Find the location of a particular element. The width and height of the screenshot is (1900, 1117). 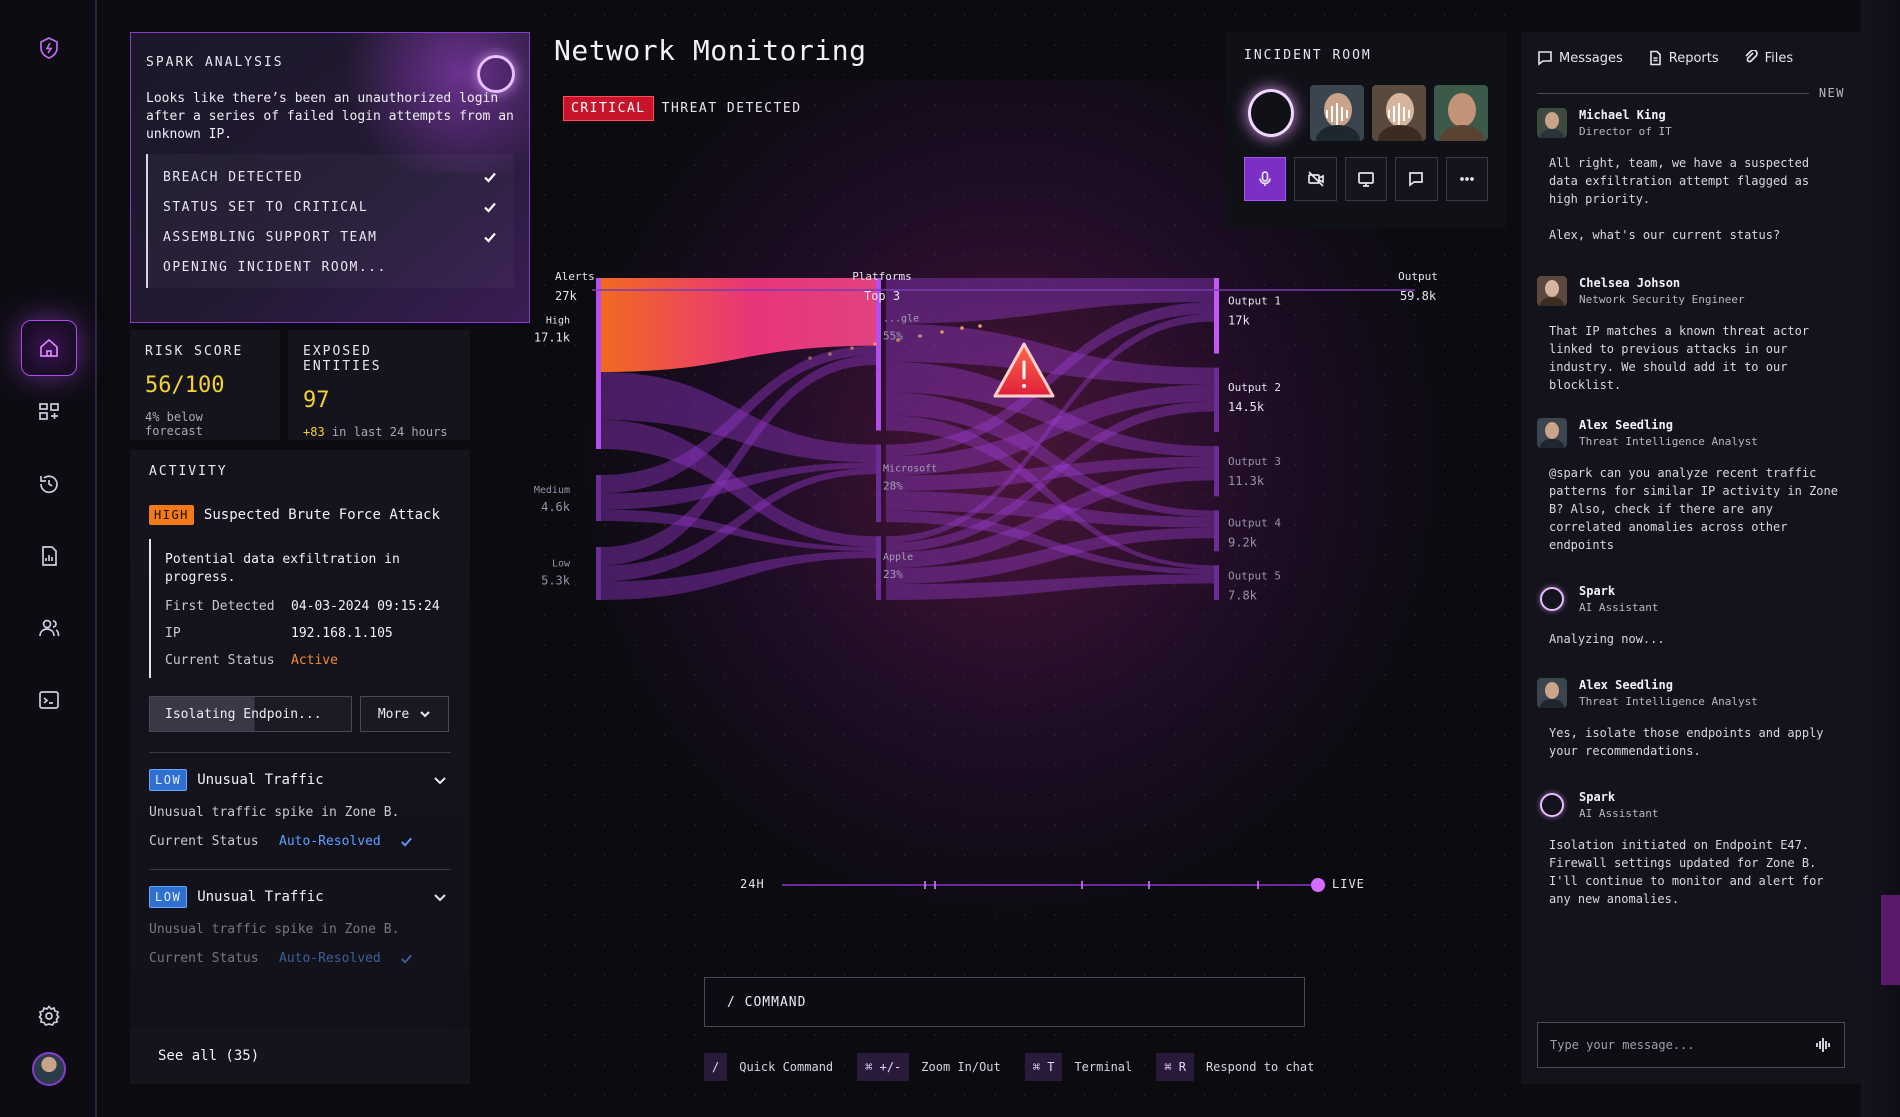

camera-off-button is located at coordinates (1315, 179).